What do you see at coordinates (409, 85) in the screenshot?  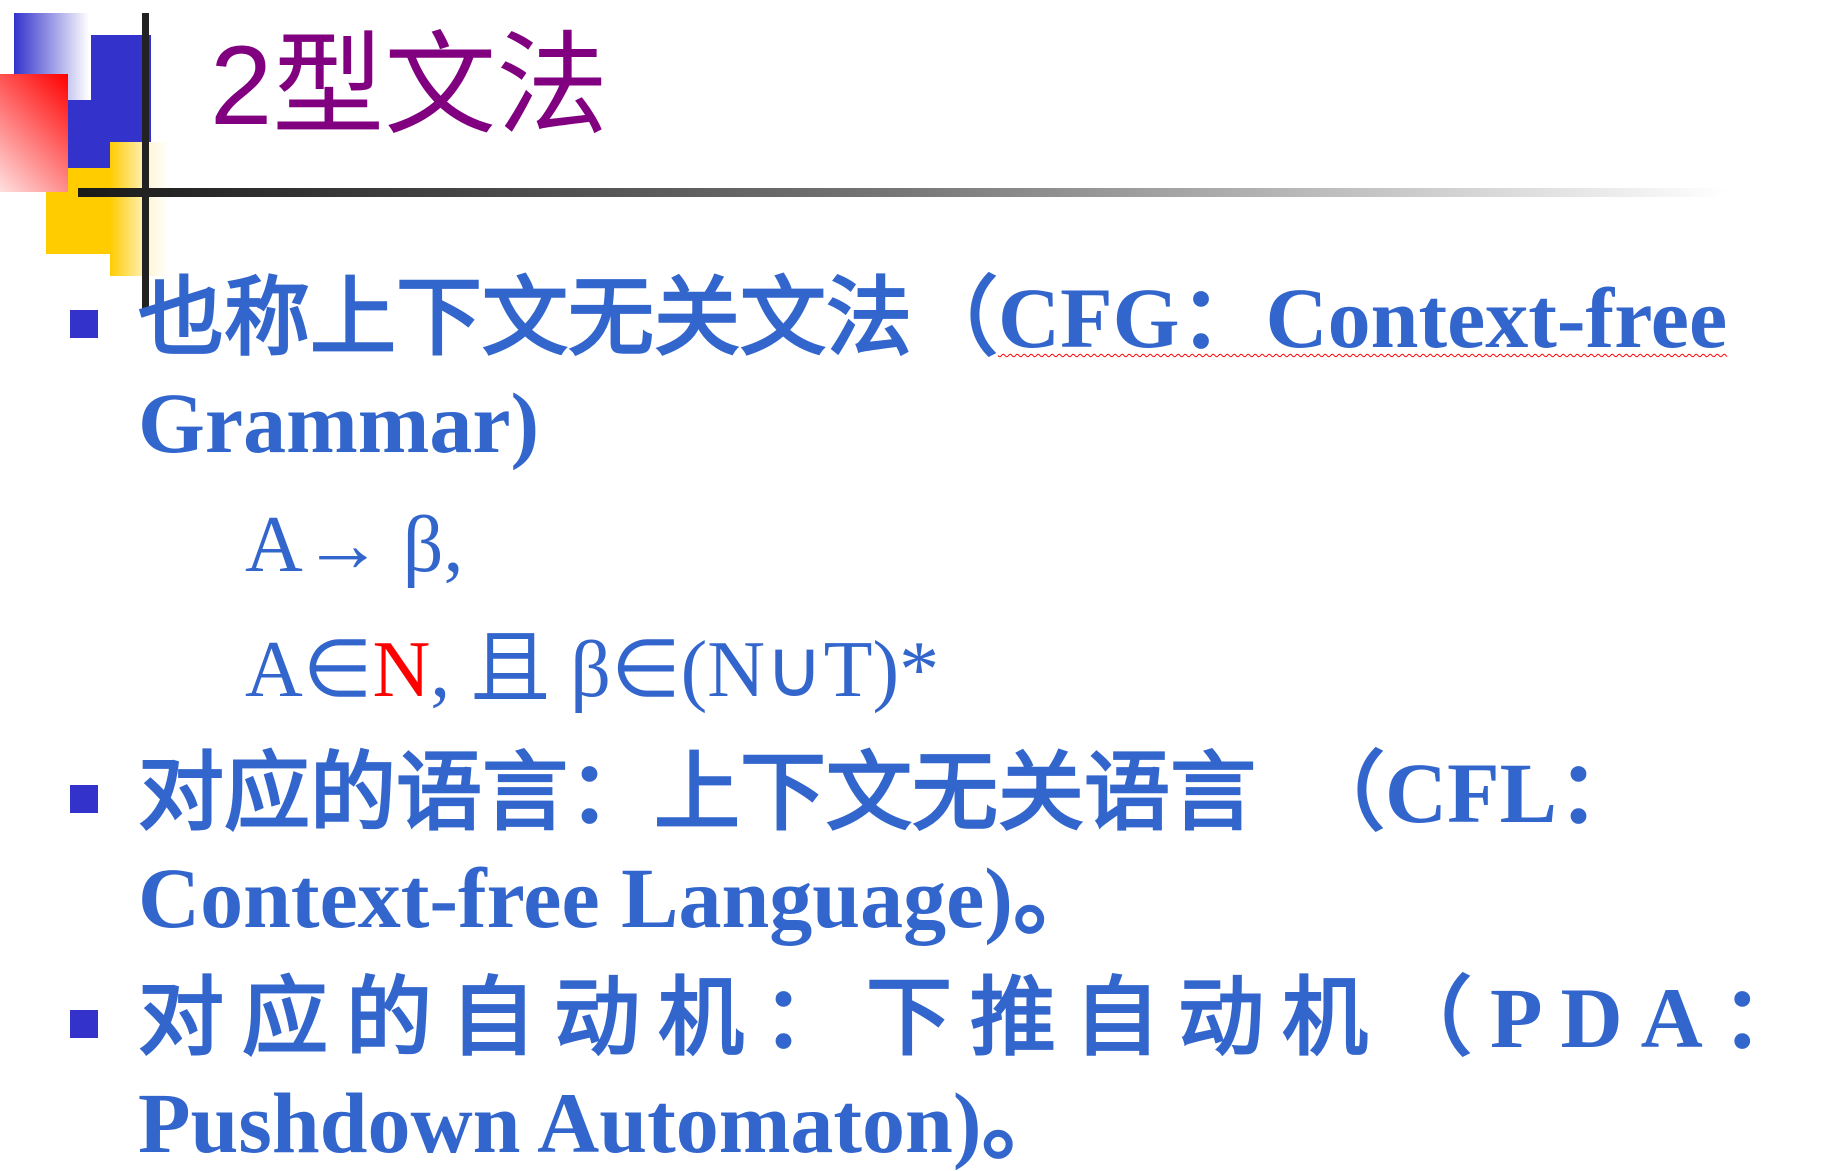 I see `slide-title: 2型文法` at bounding box center [409, 85].